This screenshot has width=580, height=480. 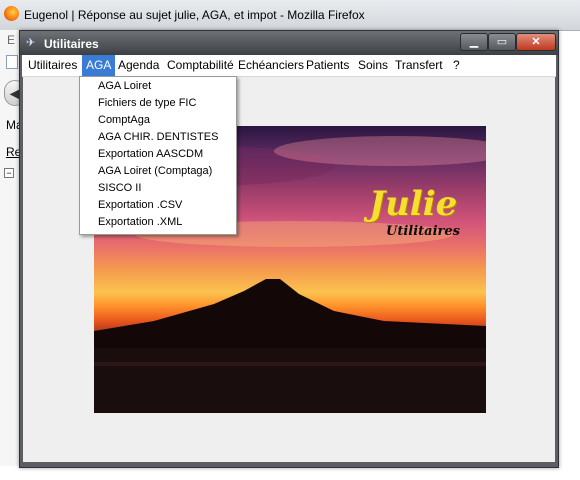 What do you see at coordinates (289, 43) in the screenshot?
I see `window-titlebar: ✈ Utilitaires ▁ ▭ ✕` at bounding box center [289, 43].